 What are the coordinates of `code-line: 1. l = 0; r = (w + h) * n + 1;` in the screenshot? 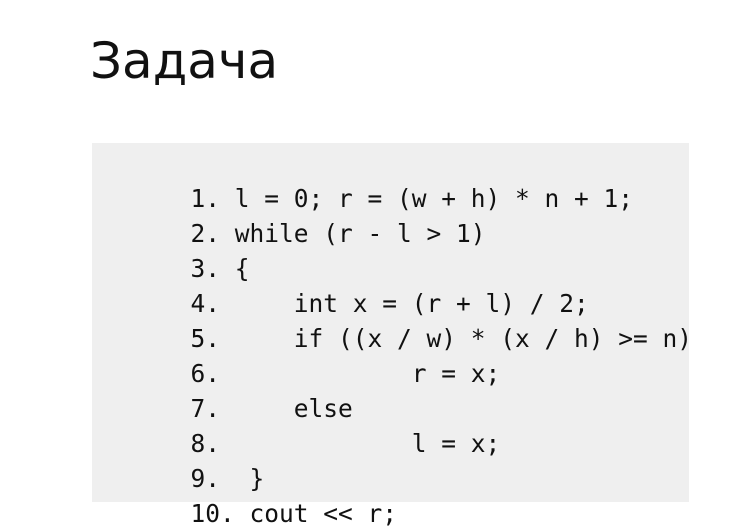 It's located at (368, 180).